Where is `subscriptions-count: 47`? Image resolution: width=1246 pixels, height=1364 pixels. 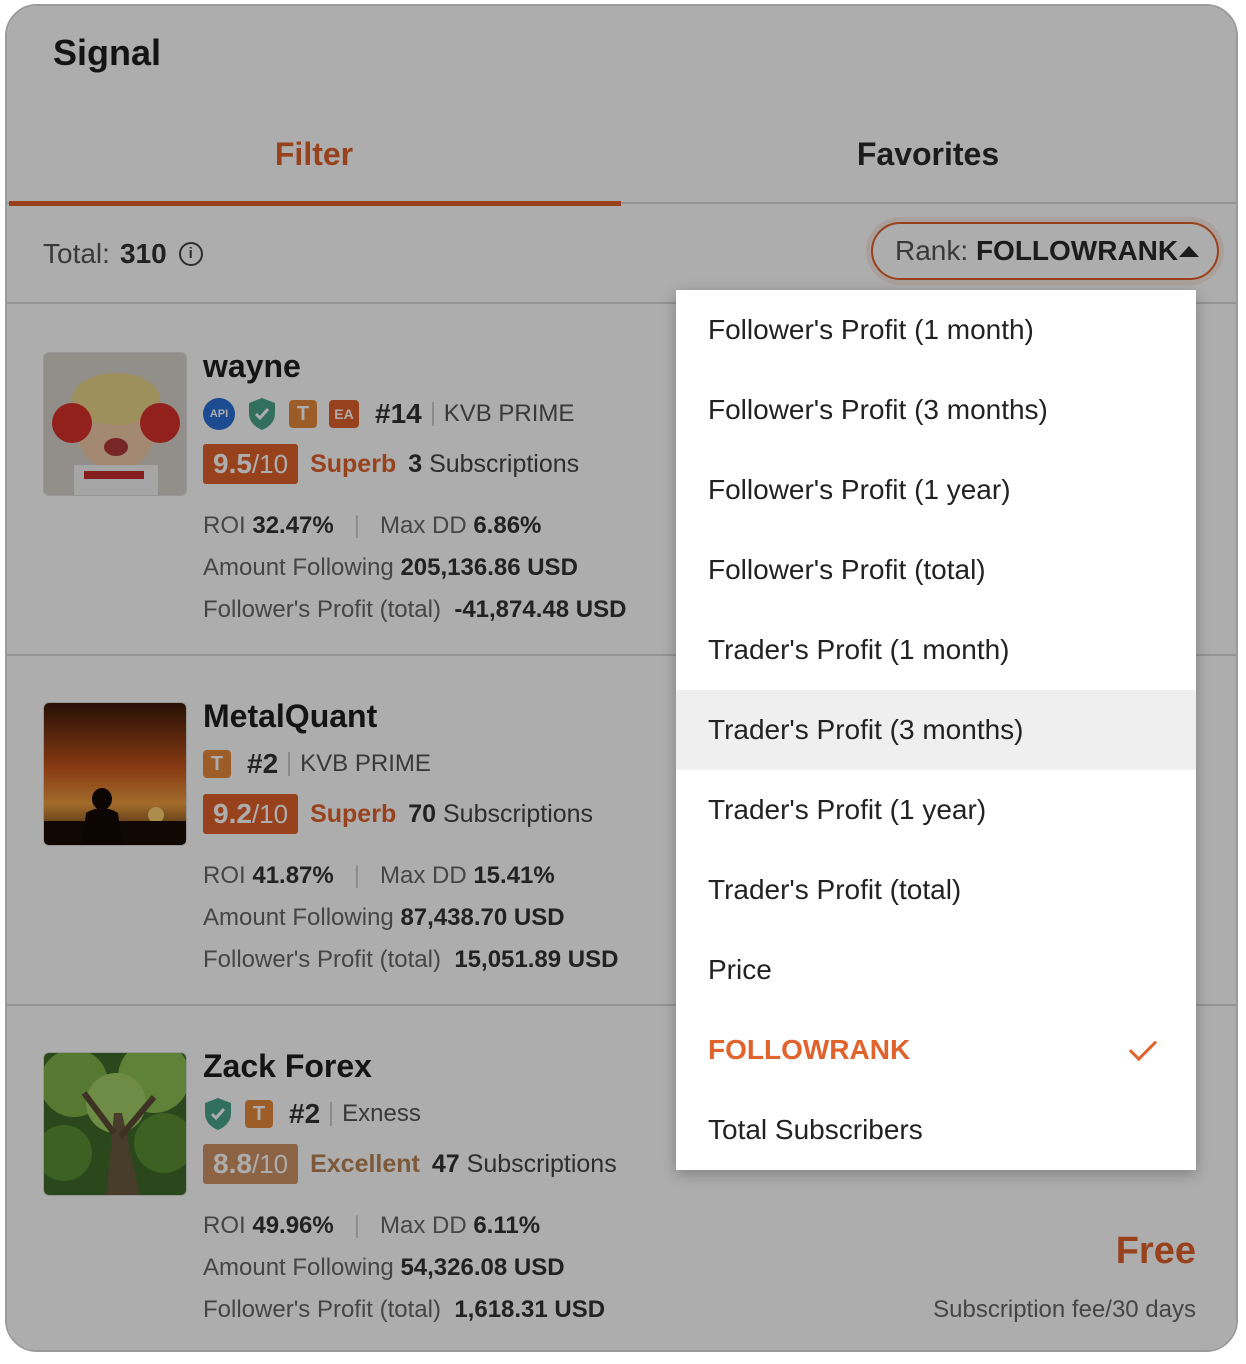 subscriptions-count: 47 is located at coordinates (445, 1163).